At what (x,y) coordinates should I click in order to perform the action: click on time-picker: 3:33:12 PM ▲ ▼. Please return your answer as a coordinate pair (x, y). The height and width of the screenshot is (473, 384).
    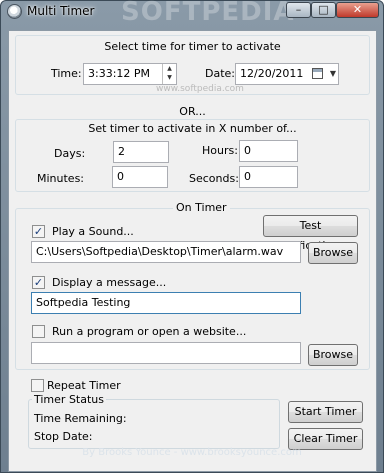
    Looking at the image, I should click on (130, 74).